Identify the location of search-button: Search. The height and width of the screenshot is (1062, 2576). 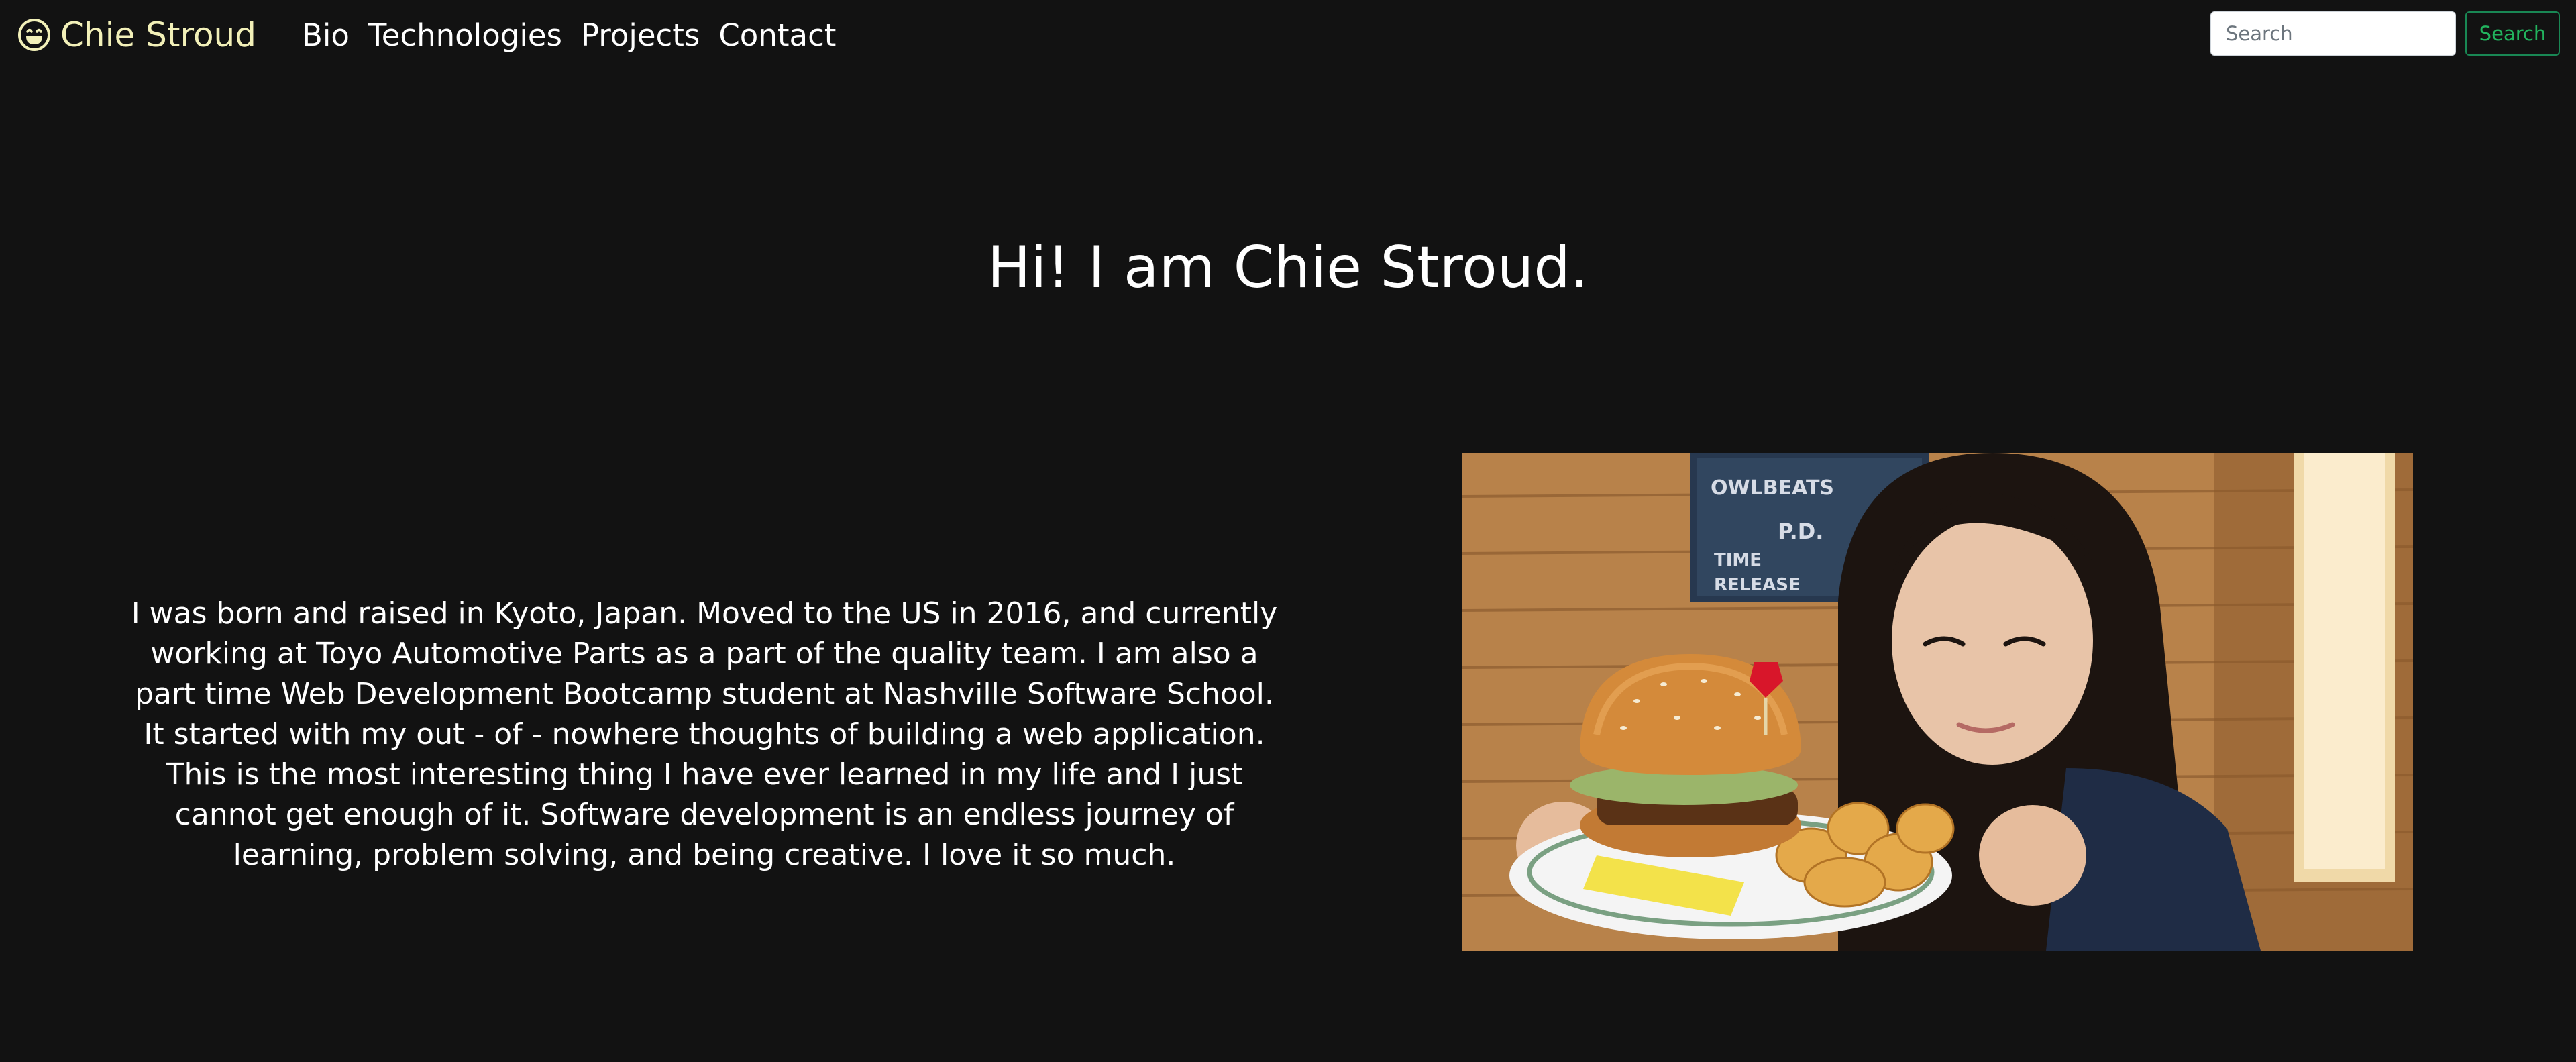
(2512, 33).